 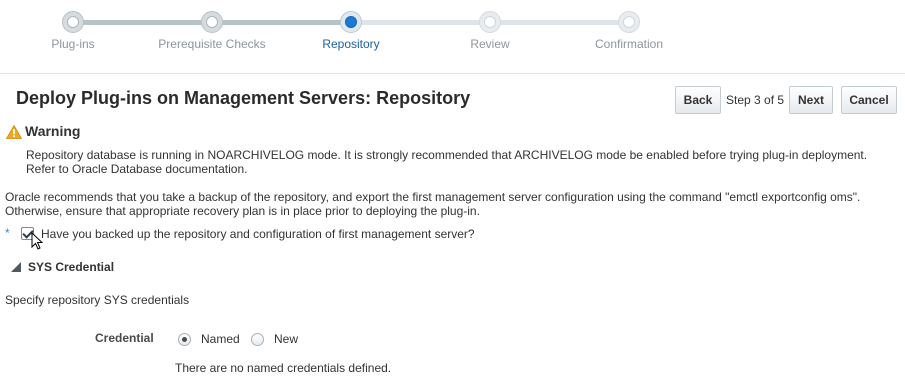 What do you see at coordinates (351, 44) in the screenshot?
I see `train-label-repository: Repository` at bounding box center [351, 44].